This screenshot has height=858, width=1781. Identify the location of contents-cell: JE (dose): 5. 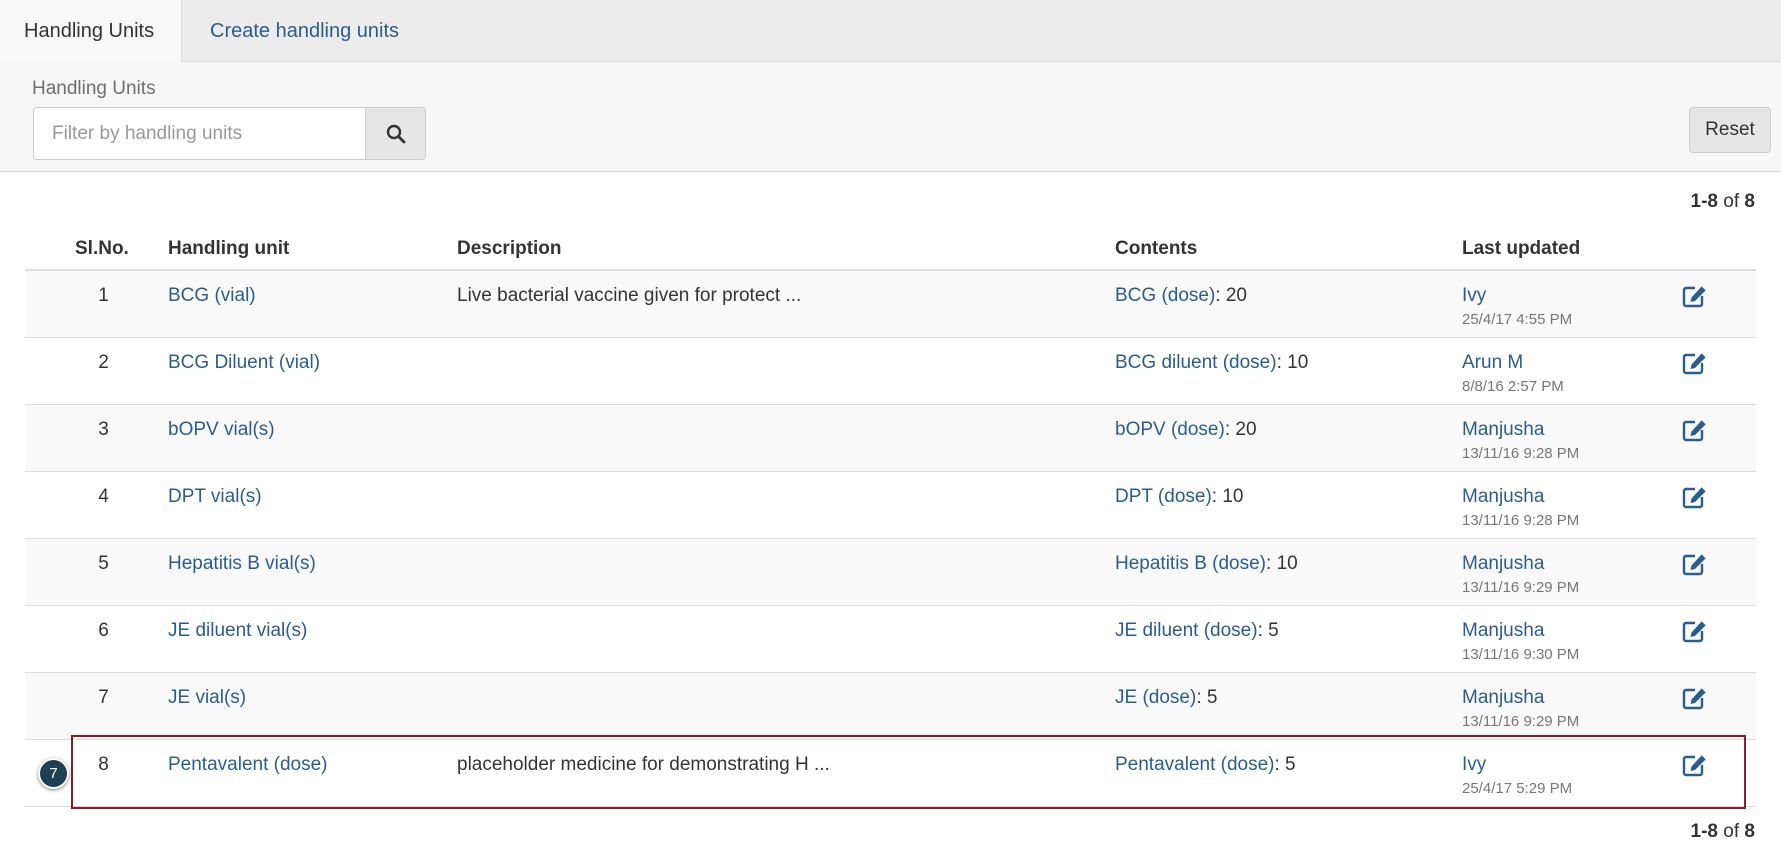
(1166, 698).